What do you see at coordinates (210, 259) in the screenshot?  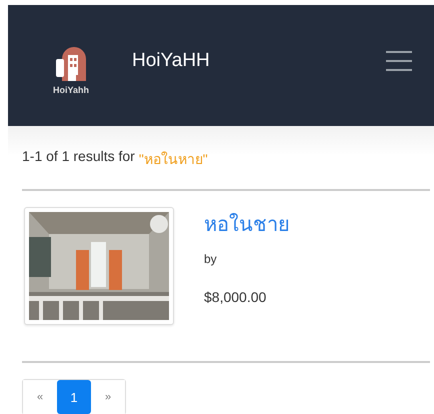 I see `author-label: by` at bounding box center [210, 259].